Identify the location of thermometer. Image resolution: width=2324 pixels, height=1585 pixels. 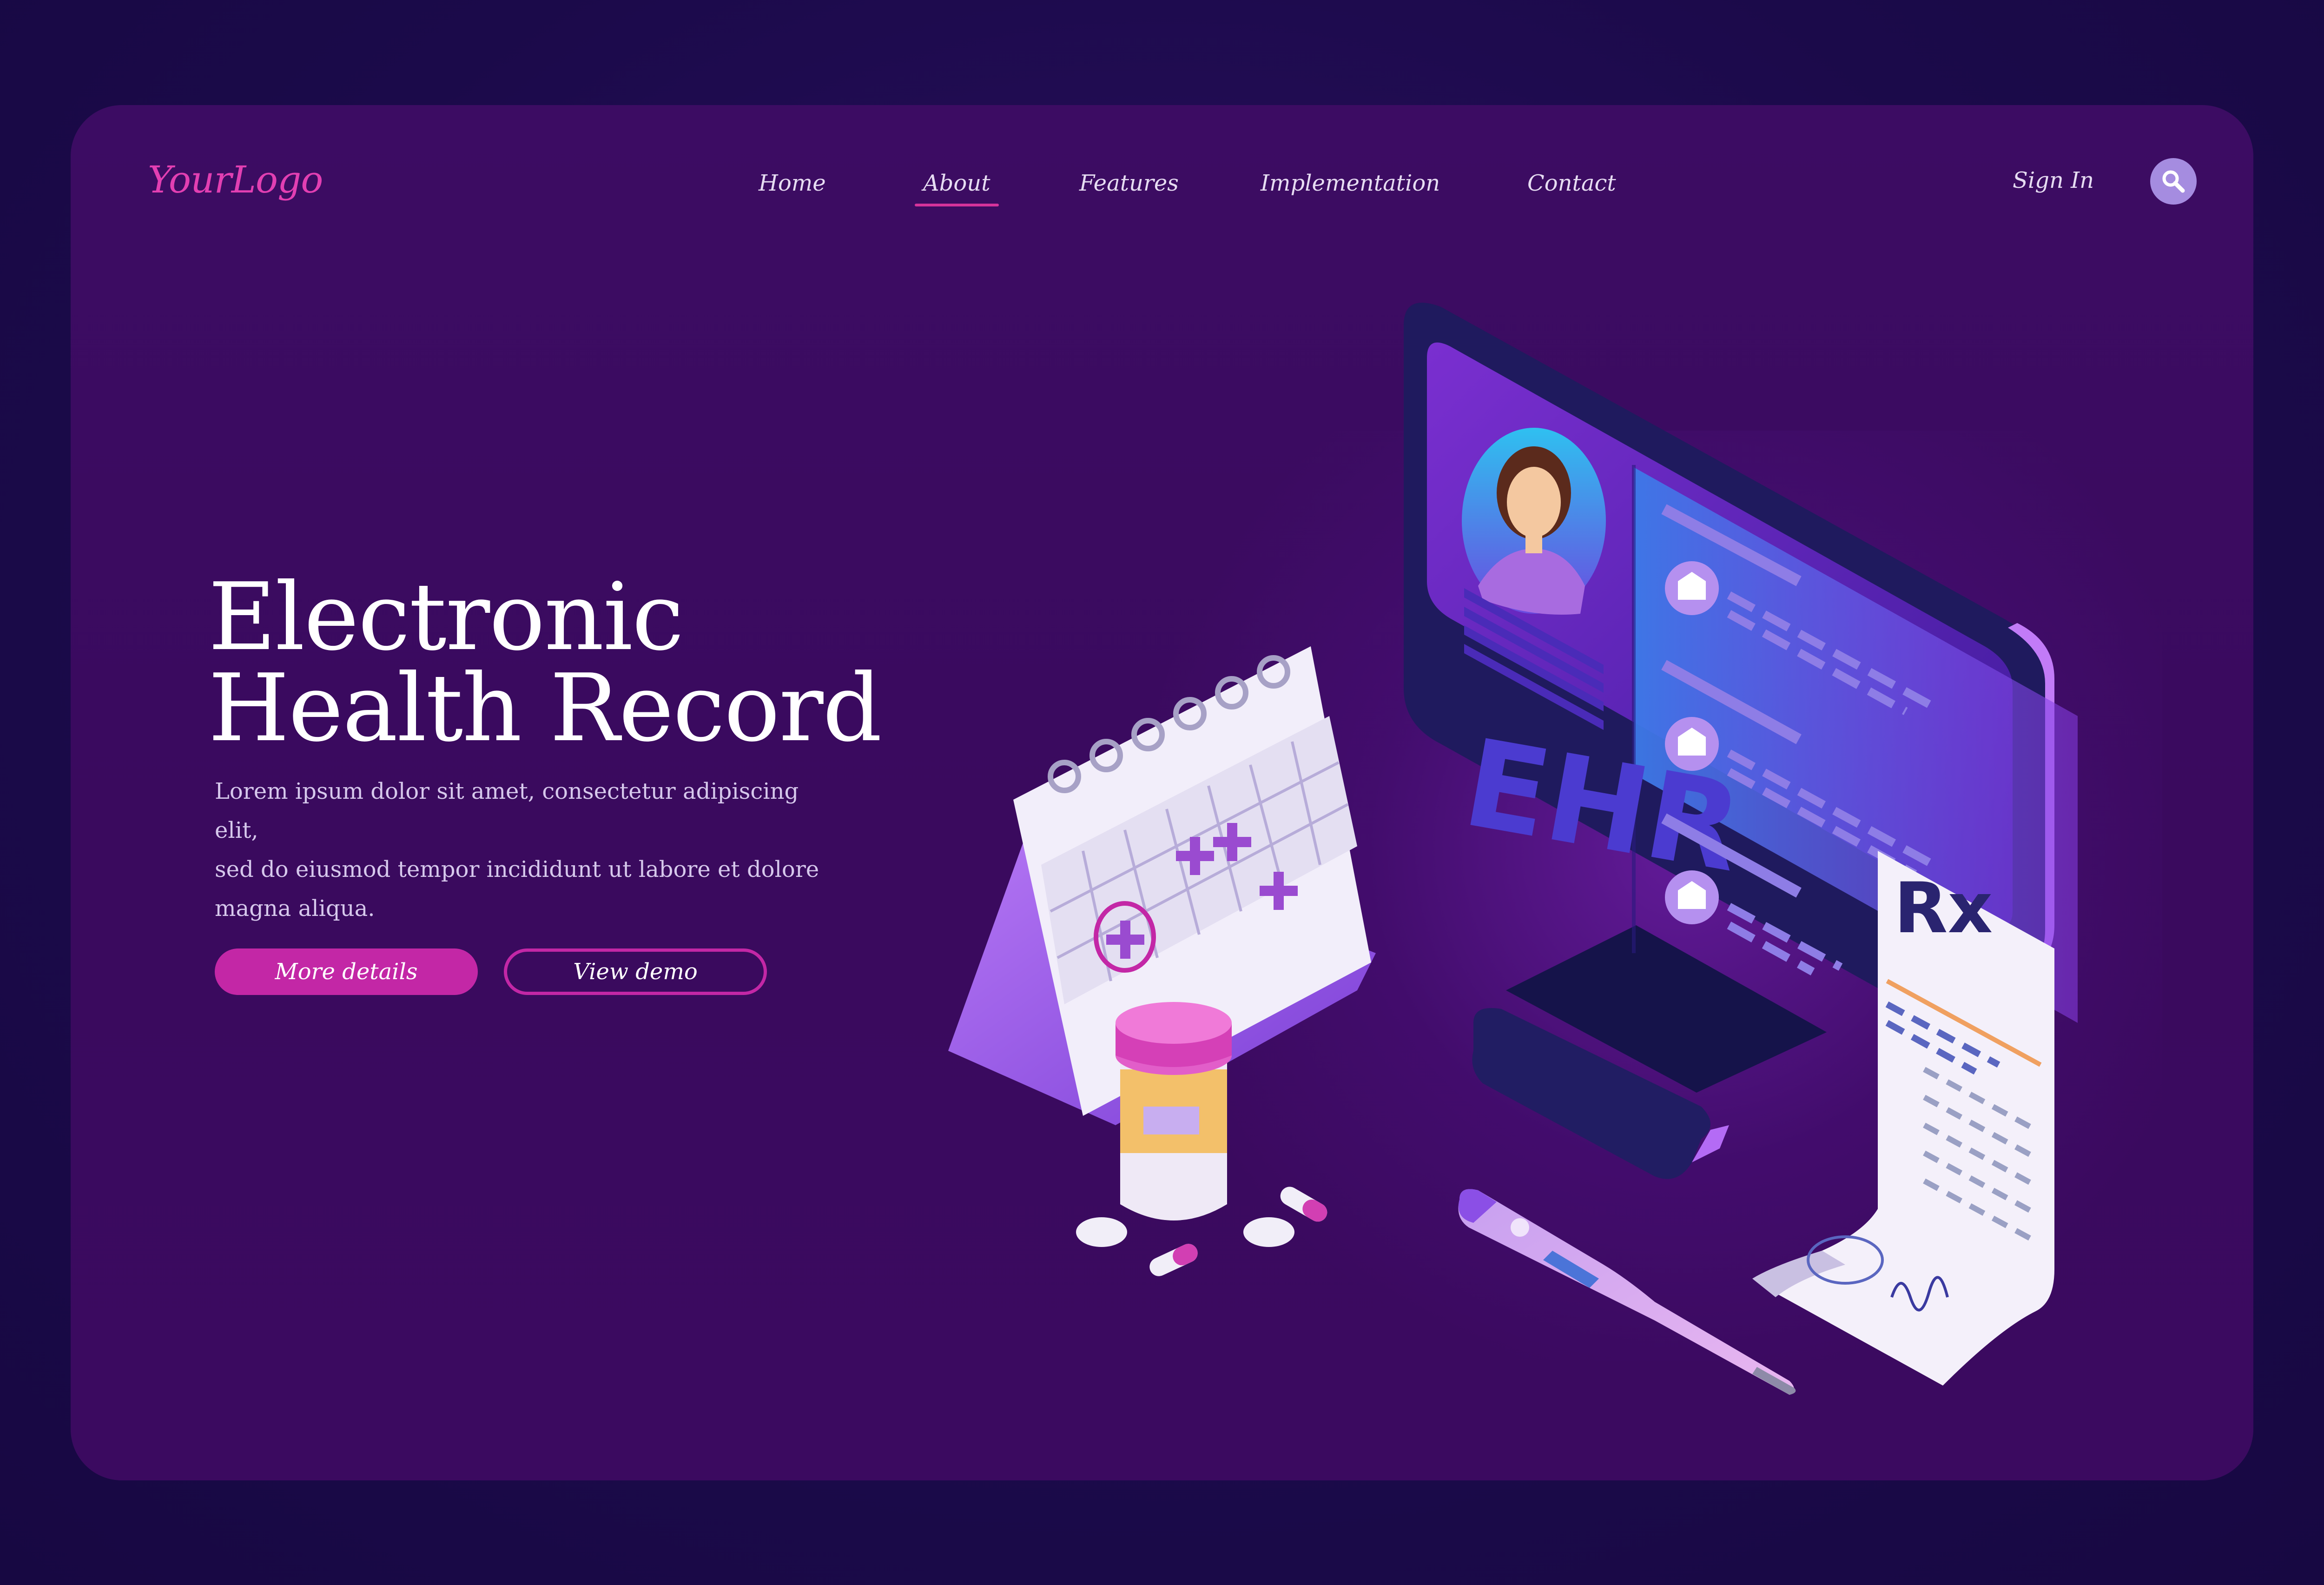
(1627, 1292).